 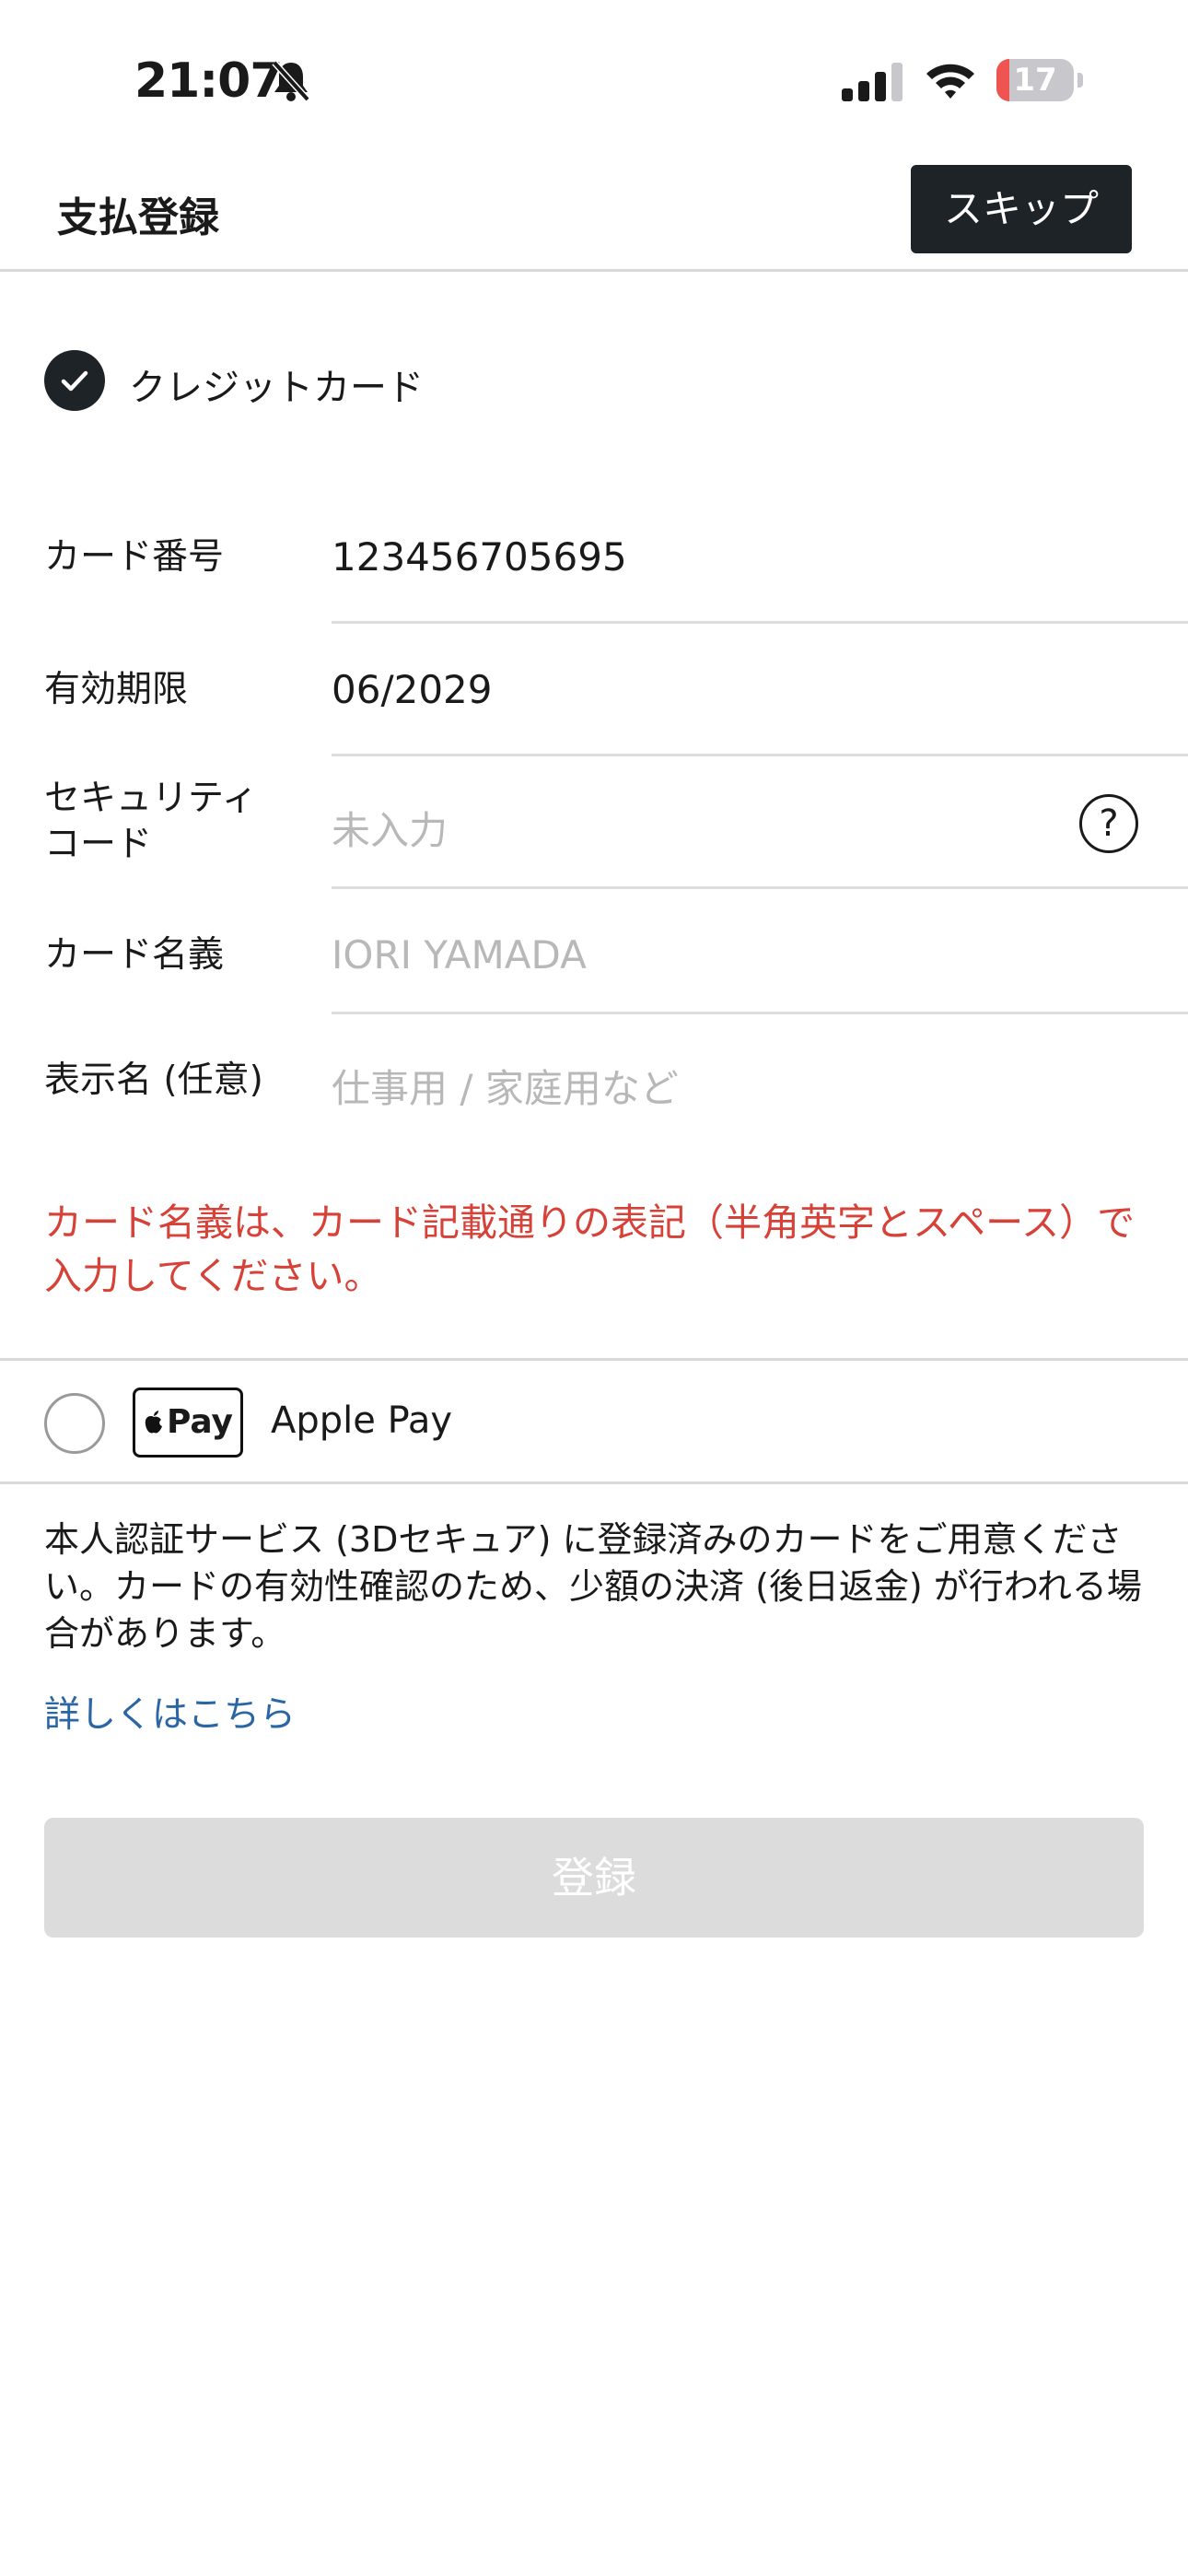 What do you see at coordinates (361, 1420) in the screenshot?
I see `apple-pay-label: Apple Pay` at bounding box center [361, 1420].